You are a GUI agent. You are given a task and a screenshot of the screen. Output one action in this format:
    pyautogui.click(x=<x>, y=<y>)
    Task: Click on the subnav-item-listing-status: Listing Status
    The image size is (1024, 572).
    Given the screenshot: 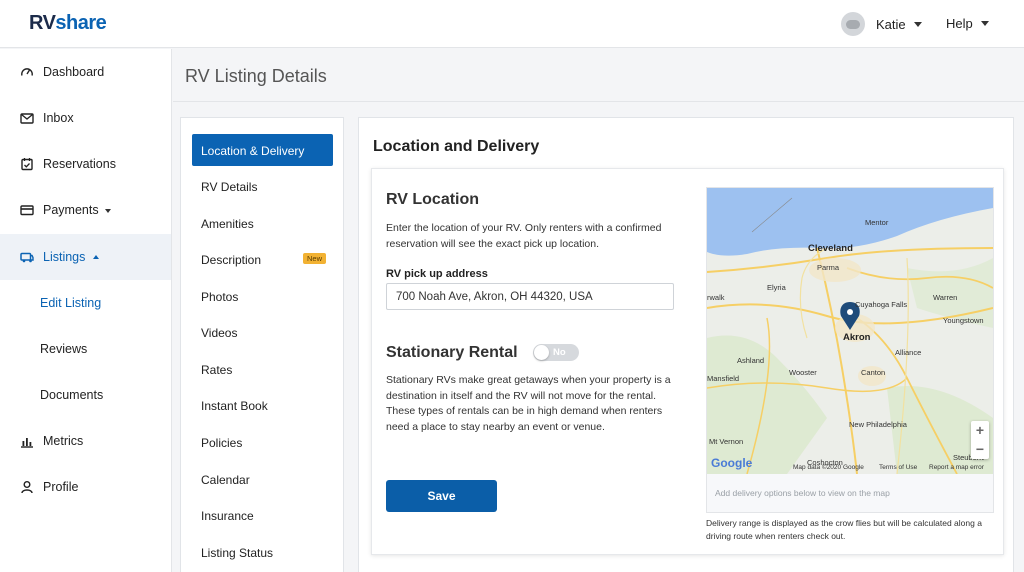 What is the action you would take?
    pyautogui.click(x=262, y=552)
    